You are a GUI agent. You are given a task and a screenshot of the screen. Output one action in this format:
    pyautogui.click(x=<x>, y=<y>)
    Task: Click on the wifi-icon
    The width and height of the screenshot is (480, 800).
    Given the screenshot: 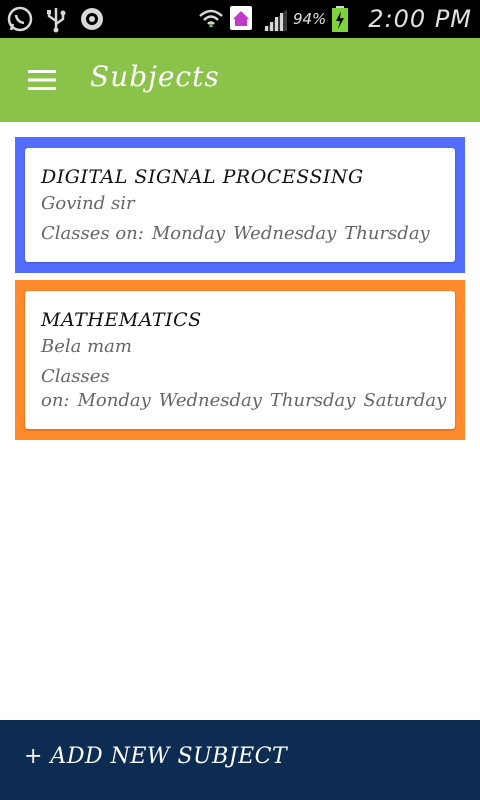 What is the action you would take?
    pyautogui.click(x=211, y=19)
    